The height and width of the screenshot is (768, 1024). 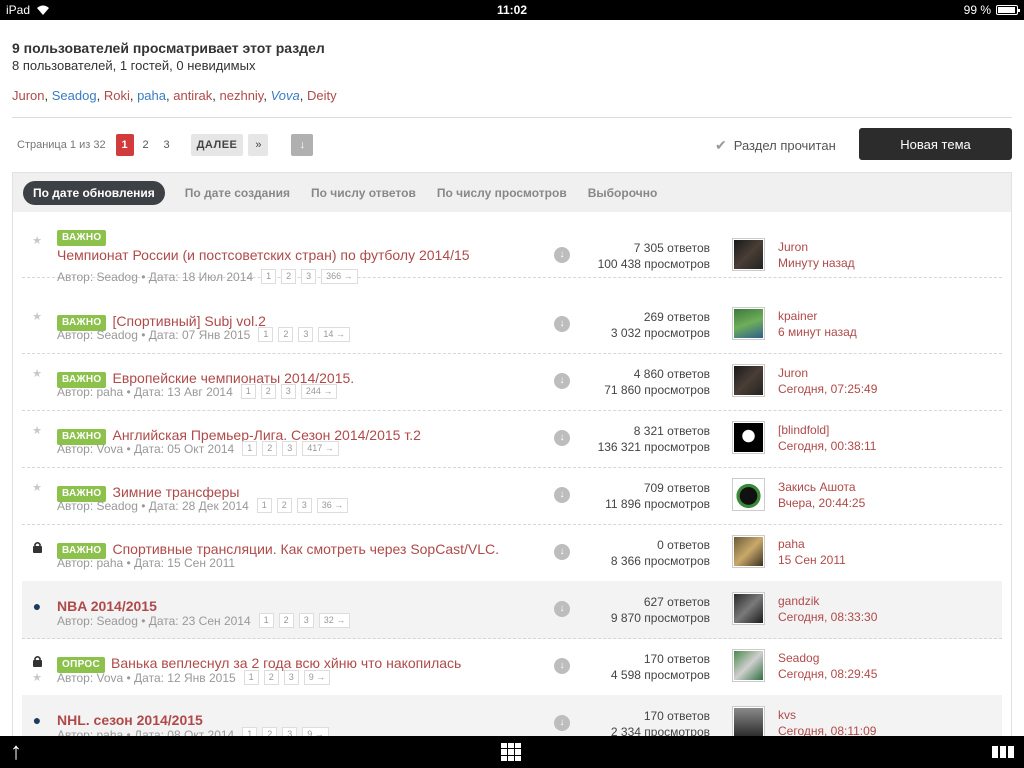 What do you see at coordinates (302, 145) in the screenshot?
I see `jump-to-page-icon: ↓` at bounding box center [302, 145].